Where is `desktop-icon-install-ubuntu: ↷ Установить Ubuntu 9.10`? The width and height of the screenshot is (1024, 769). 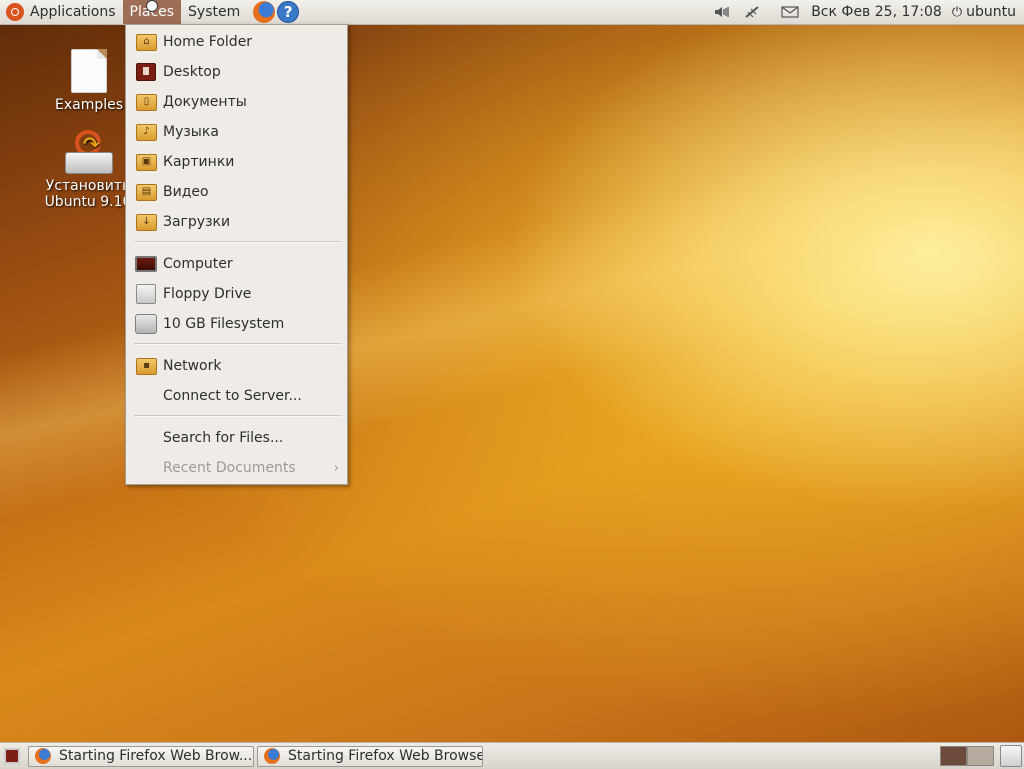
desktop-icon-install-ubuntu: ↷ Установить Ubuntu 9.10 is located at coordinates (88, 170).